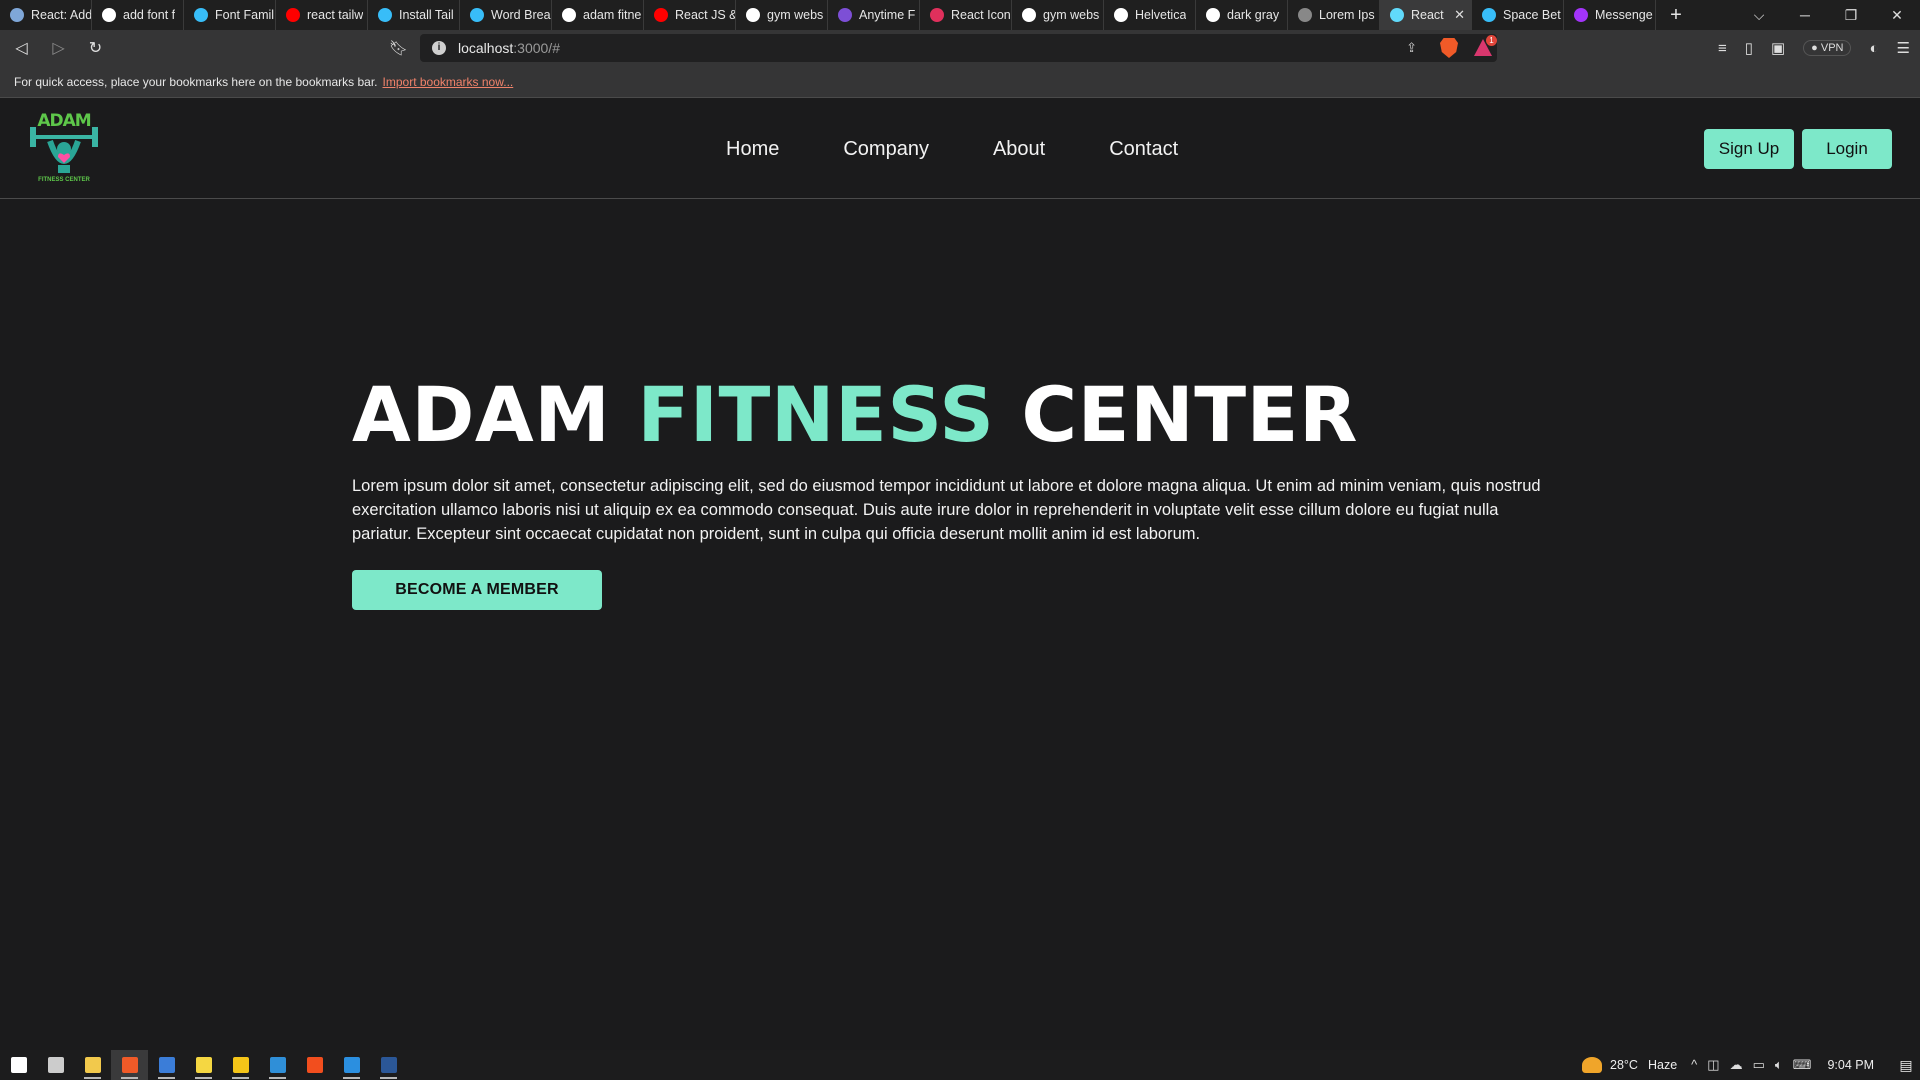  Describe the element at coordinates (1592, 1065) in the screenshot. I see `weather-icon` at that location.